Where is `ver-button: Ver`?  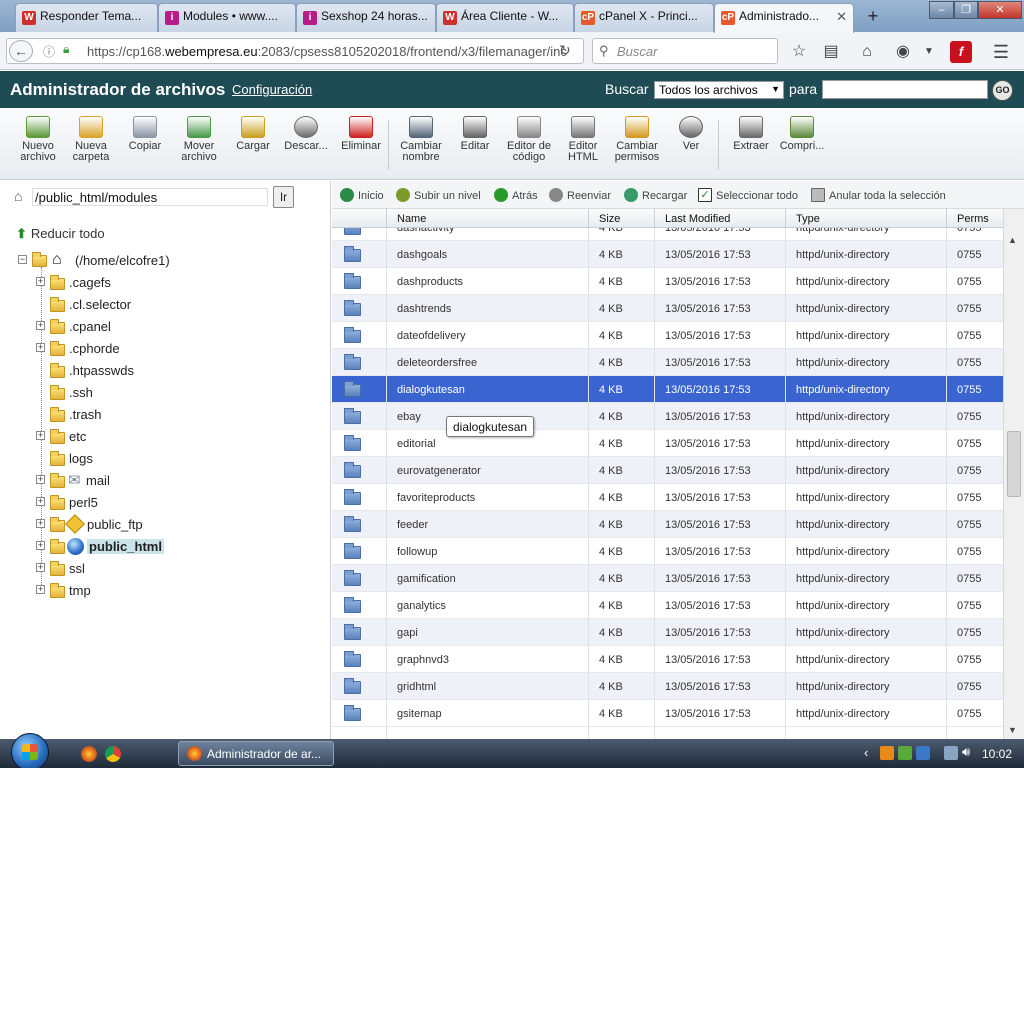 ver-button: Ver is located at coordinates (691, 133).